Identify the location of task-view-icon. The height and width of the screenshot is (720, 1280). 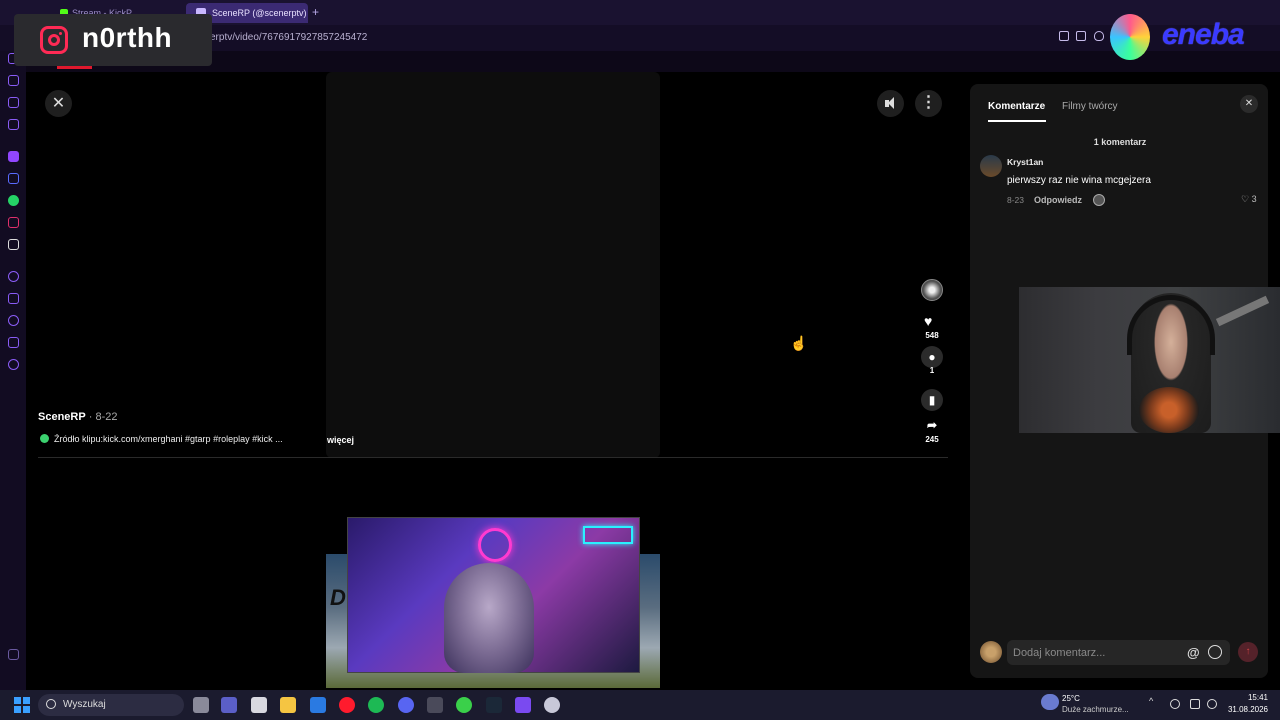
(201, 705).